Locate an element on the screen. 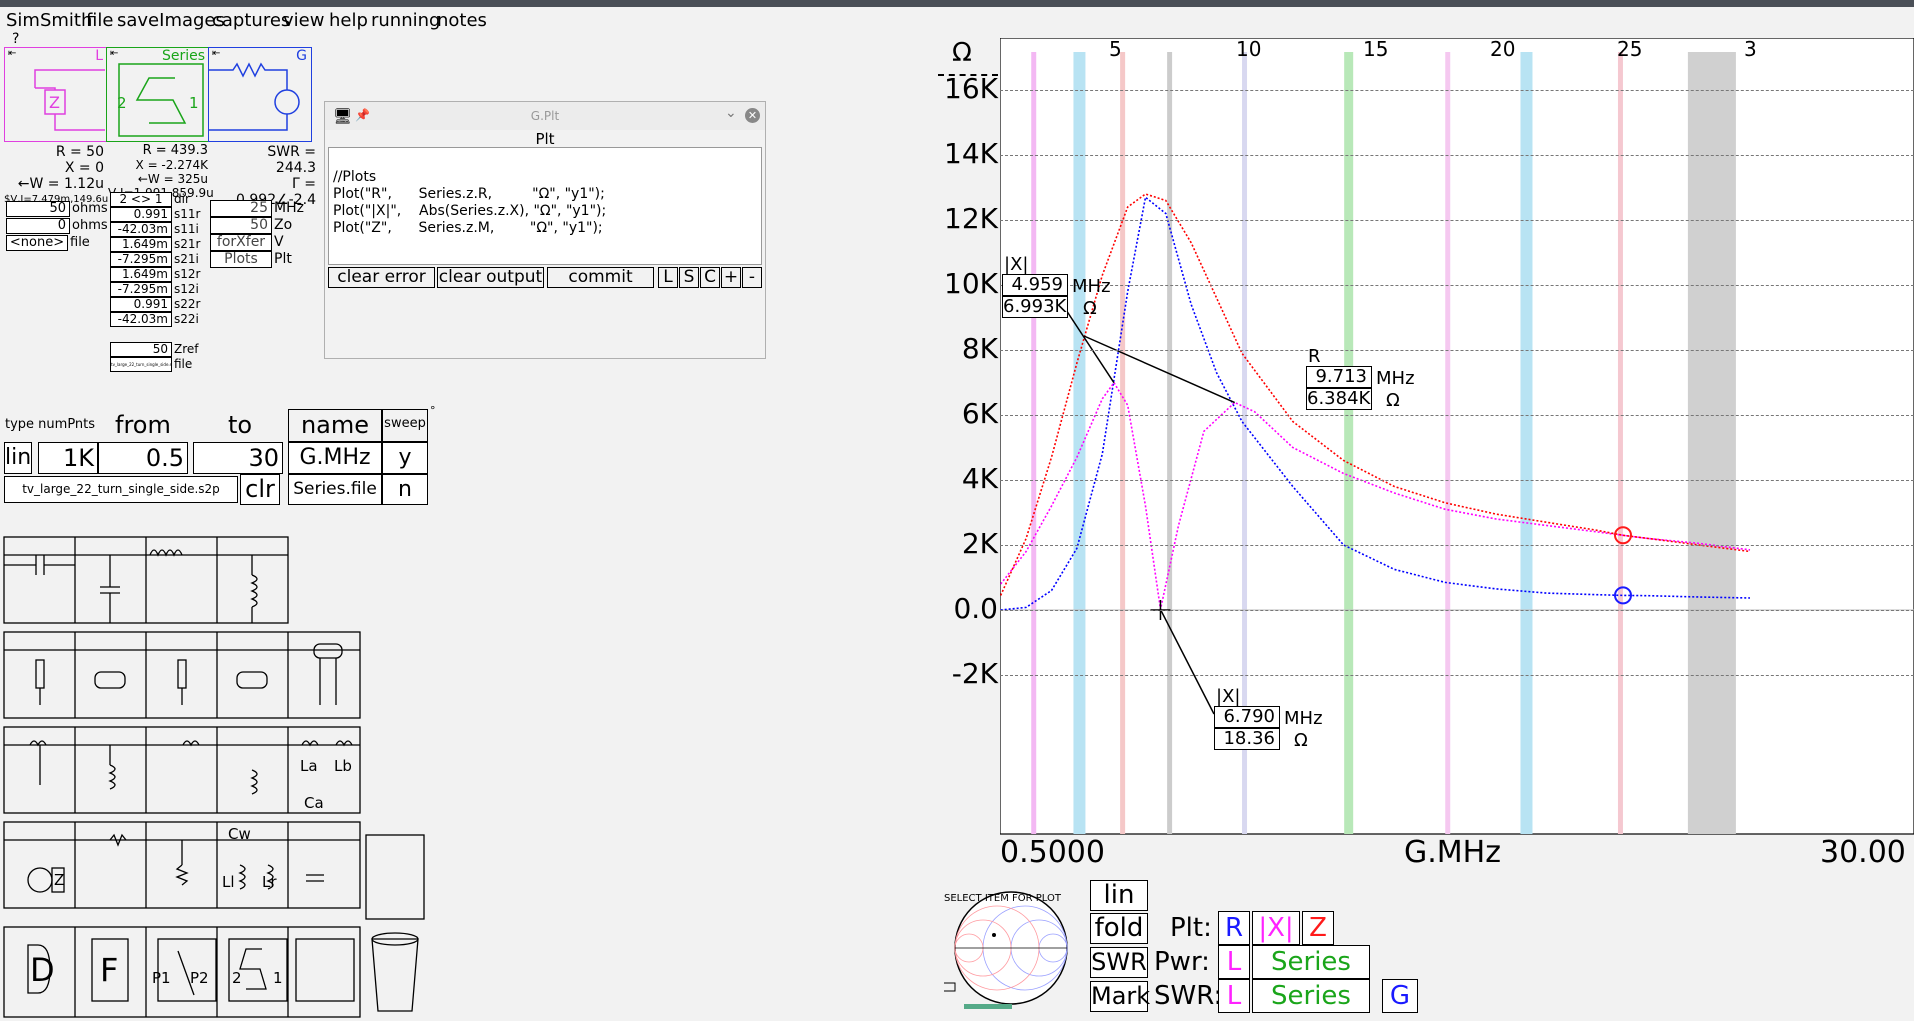  plt-z-toggle: Z is located at coordinates (1318, 928).